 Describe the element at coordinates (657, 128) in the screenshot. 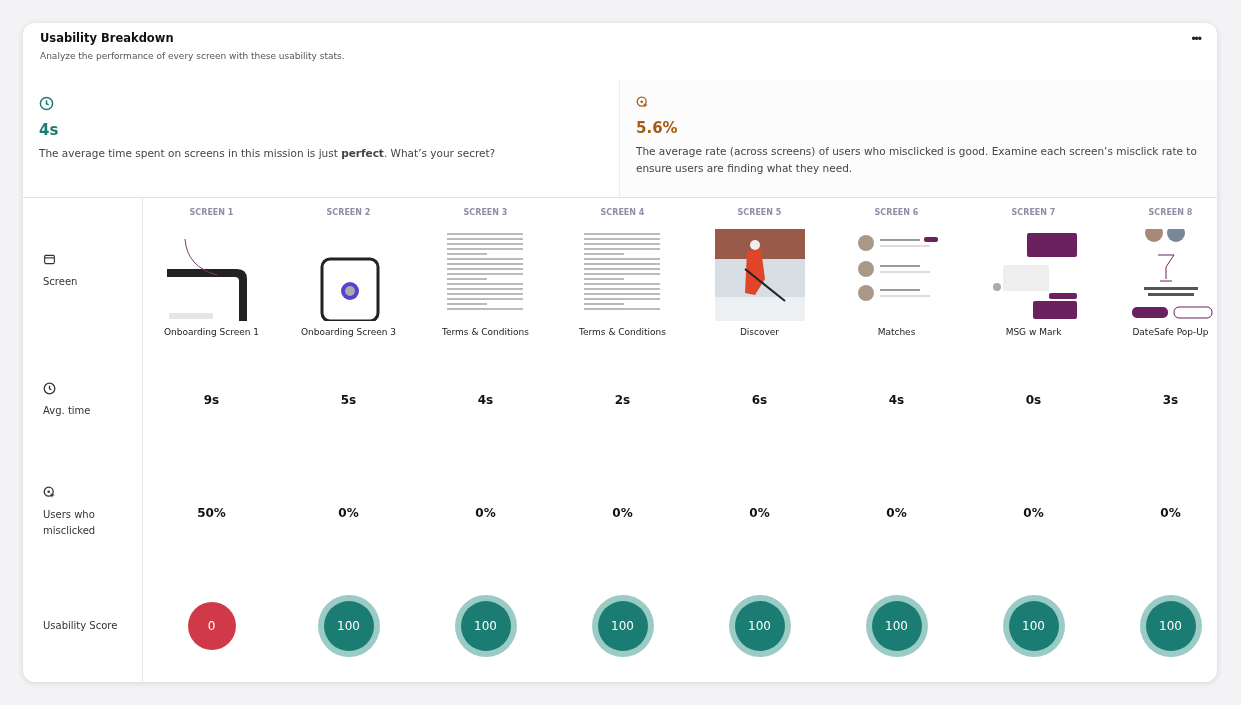

I see `summary-value: 5.6%` at that location.